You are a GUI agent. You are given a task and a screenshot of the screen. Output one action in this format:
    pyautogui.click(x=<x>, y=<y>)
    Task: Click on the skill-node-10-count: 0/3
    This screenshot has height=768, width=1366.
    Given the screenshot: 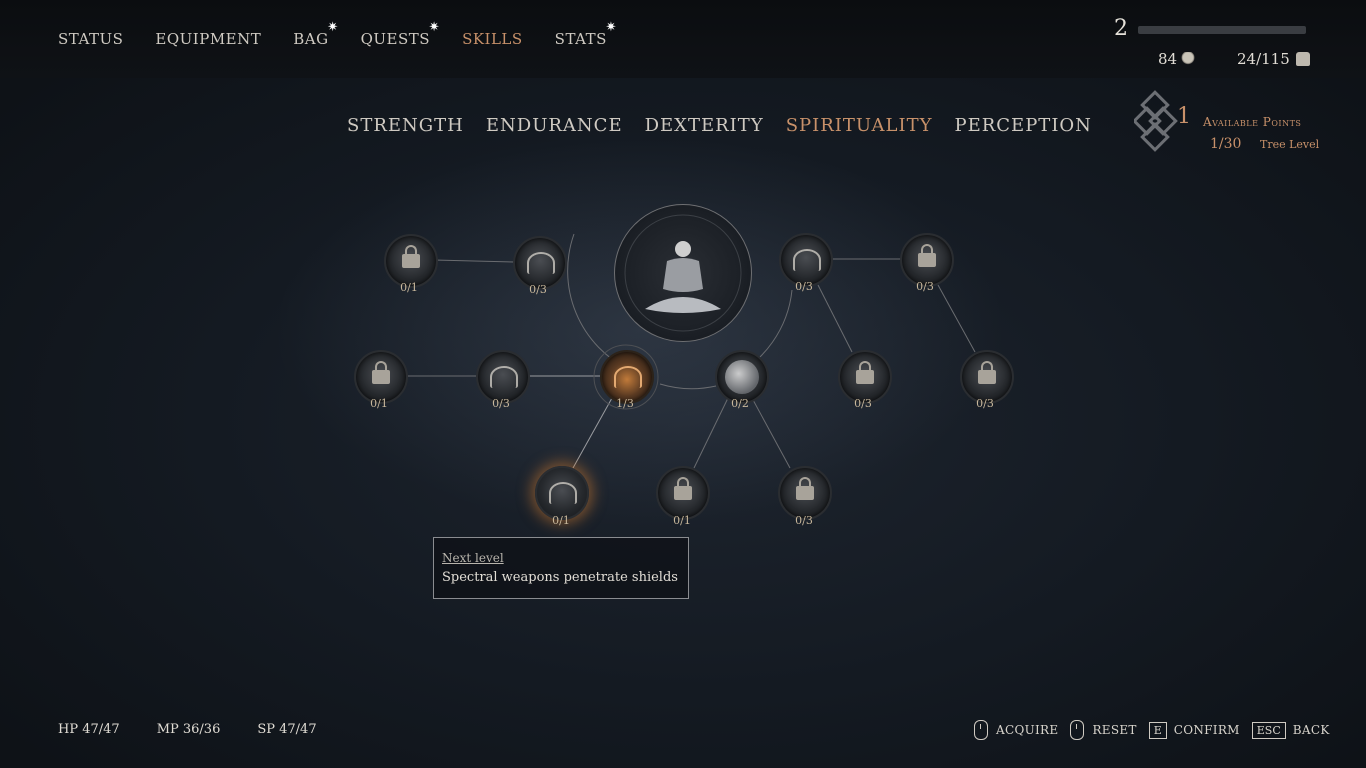 What is the action you would take?
    pyautogui.click(x=985, y=403)
    